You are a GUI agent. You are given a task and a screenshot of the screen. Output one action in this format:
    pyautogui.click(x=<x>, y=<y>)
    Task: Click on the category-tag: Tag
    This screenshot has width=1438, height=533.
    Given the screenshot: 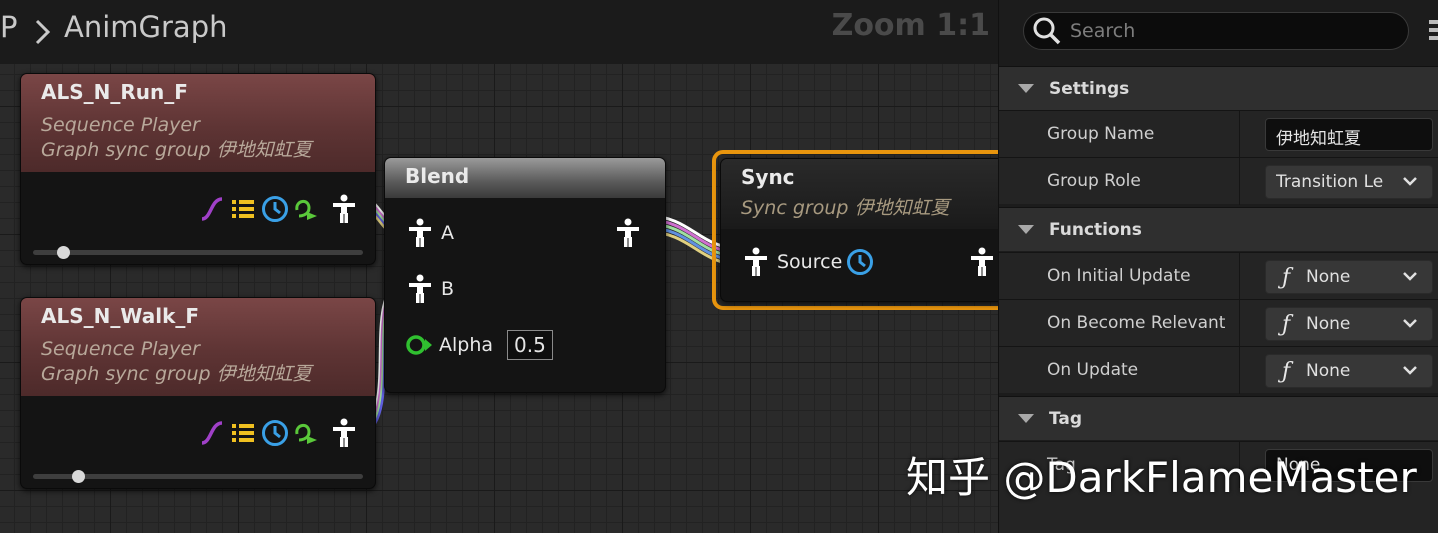 What is the action you would take?
    pyautogui.click(x=1218, y=418)
    